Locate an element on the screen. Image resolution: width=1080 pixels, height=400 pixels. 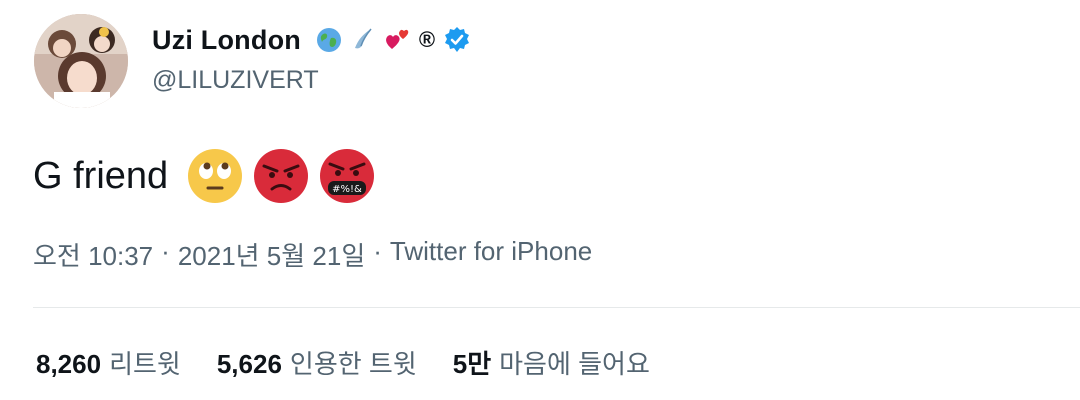
stat-count: 5,626 is located at coordinates (249, 364).